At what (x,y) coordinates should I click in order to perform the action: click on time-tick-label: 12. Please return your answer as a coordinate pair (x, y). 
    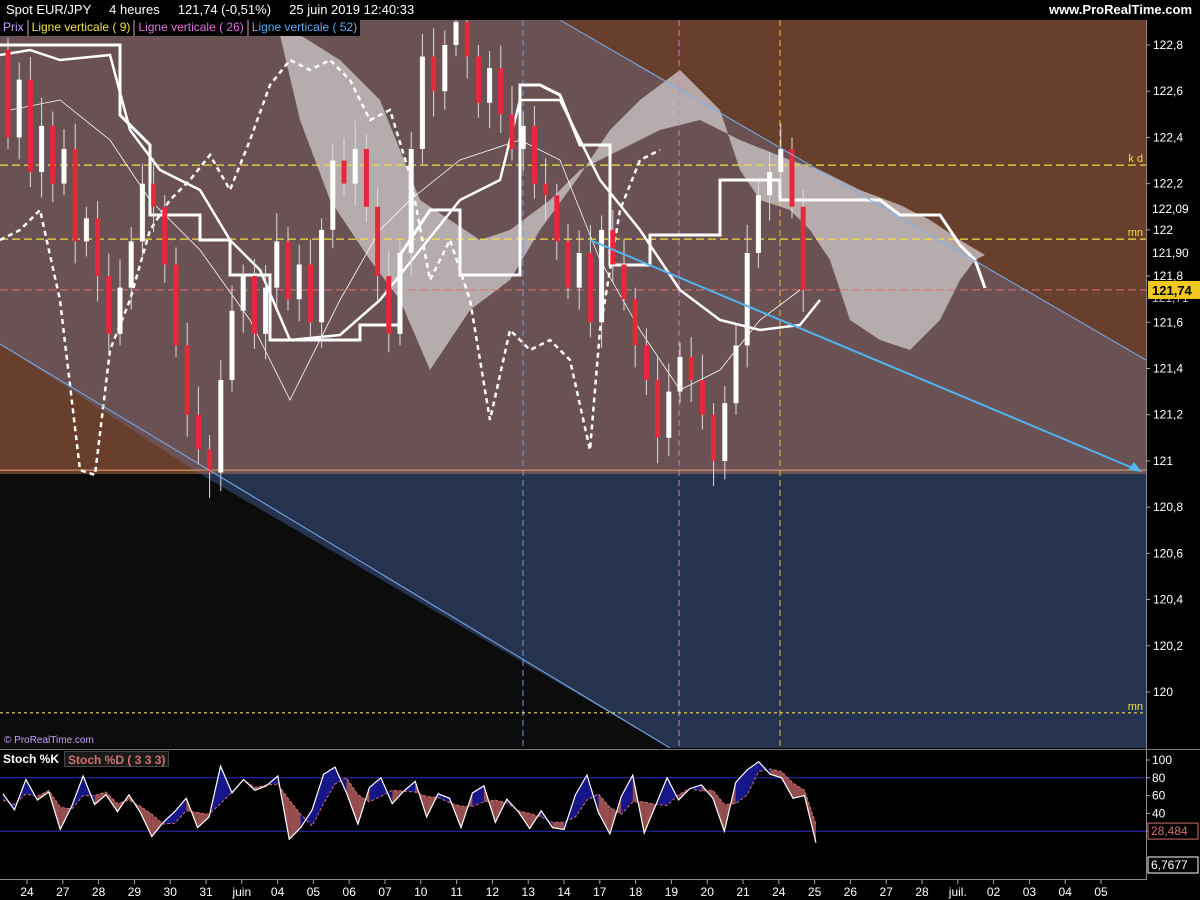
    Looking at the image, I should click on (493, 892).